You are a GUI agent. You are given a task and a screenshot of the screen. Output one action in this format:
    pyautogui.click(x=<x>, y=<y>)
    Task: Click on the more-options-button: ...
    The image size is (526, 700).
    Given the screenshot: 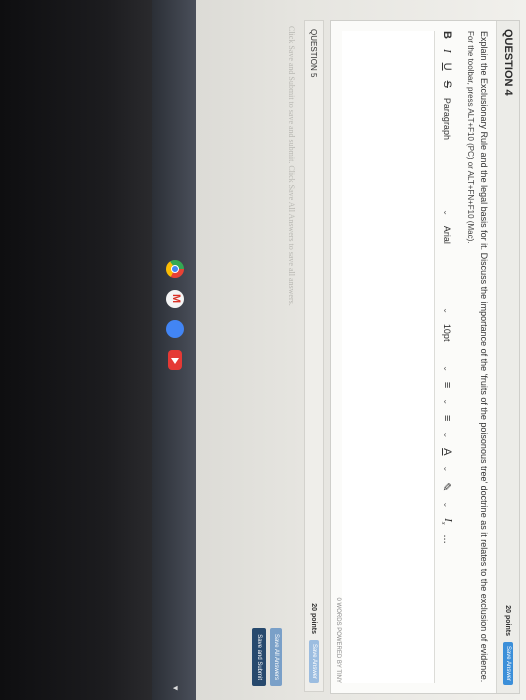 What is the action you would take?
    pyautogui.click(x=447, y=538)
    